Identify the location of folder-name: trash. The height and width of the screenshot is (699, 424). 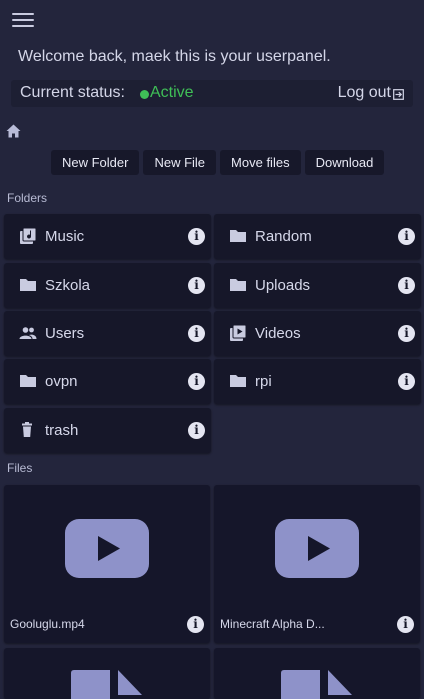
(62, 430).